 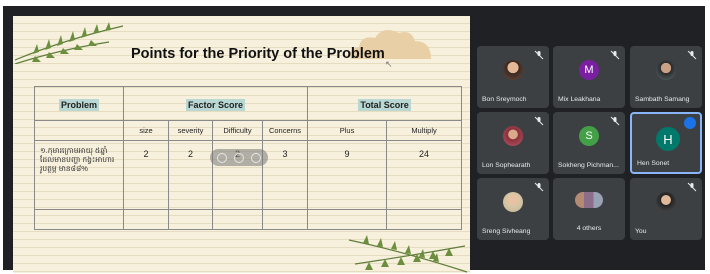 I want to click on pin-icon, so click(x=222, y=157).